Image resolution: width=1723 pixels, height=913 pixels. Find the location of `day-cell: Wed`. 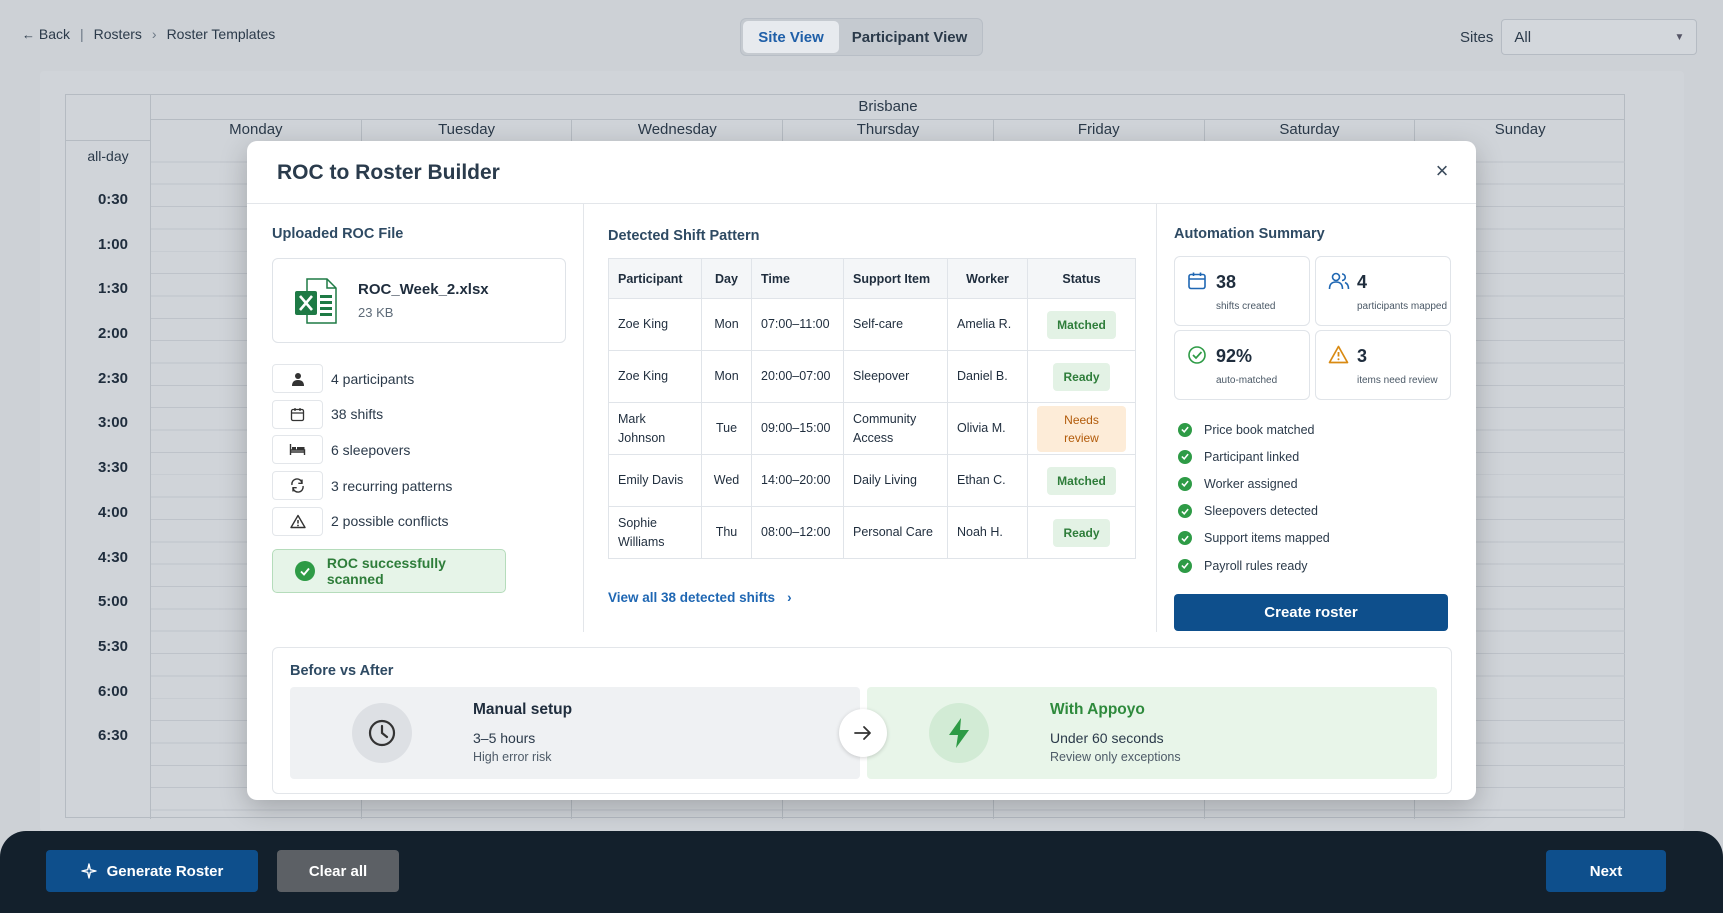

day-cell: Wed is located at coordinates (726, 480).